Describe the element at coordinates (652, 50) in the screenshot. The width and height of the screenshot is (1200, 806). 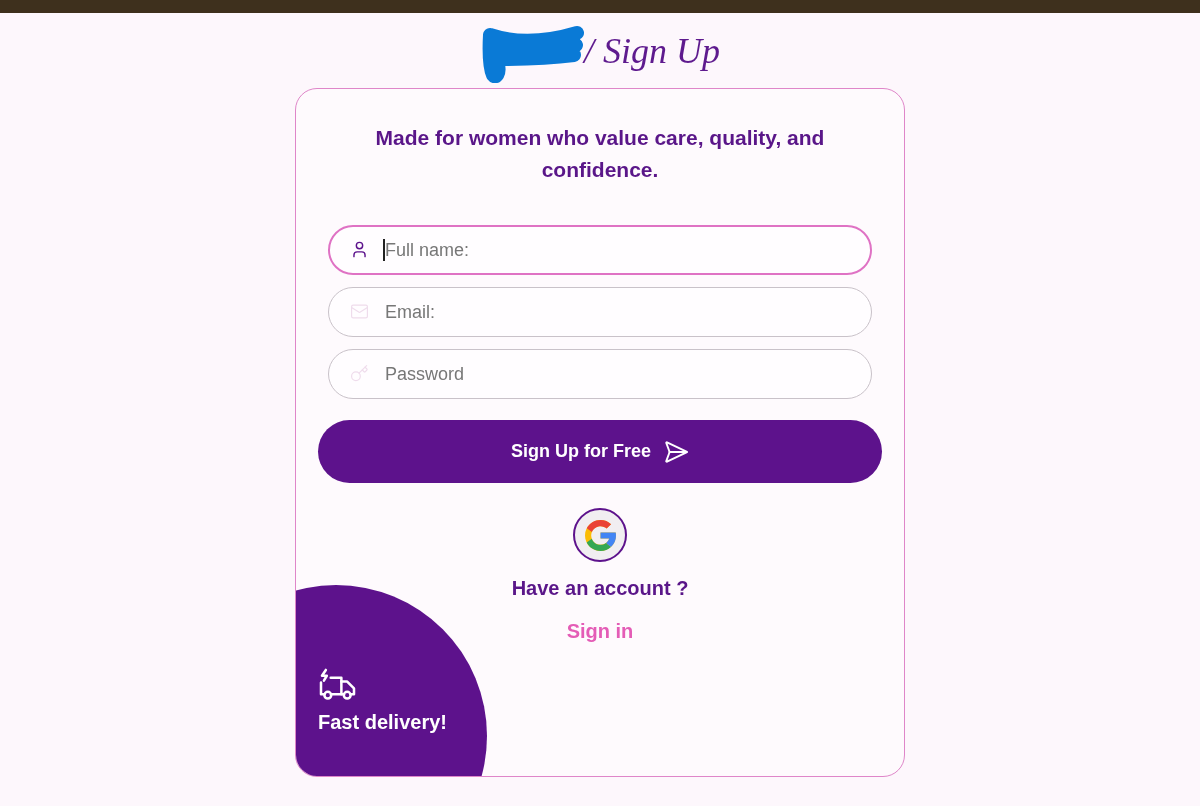
I see `page-title: / Sign Up` at that location.